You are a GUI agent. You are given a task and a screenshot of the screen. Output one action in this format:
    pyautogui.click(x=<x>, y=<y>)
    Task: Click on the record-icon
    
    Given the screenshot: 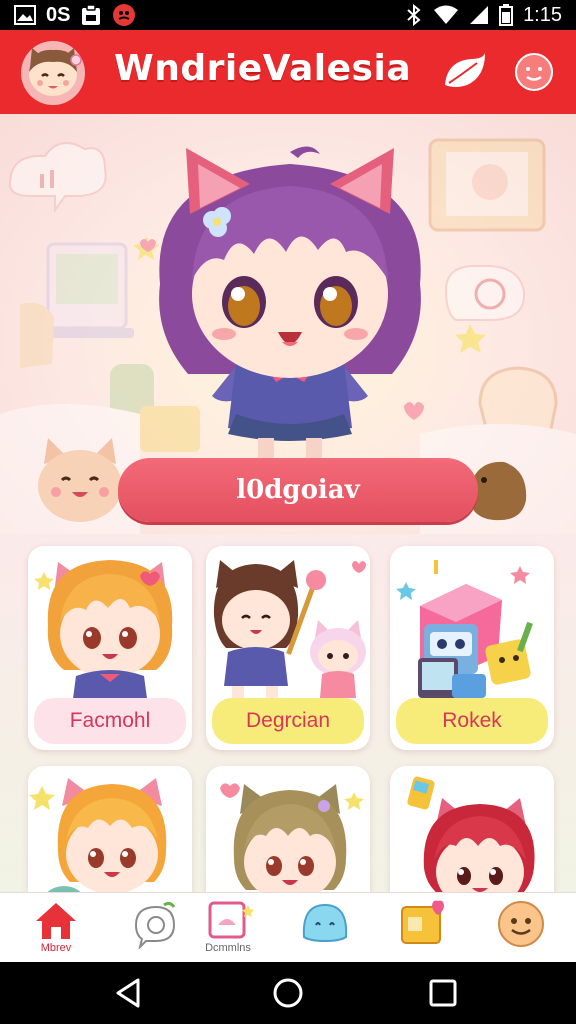 What is the action you would take?
    pyautogui.click(x=124, y=15)
    